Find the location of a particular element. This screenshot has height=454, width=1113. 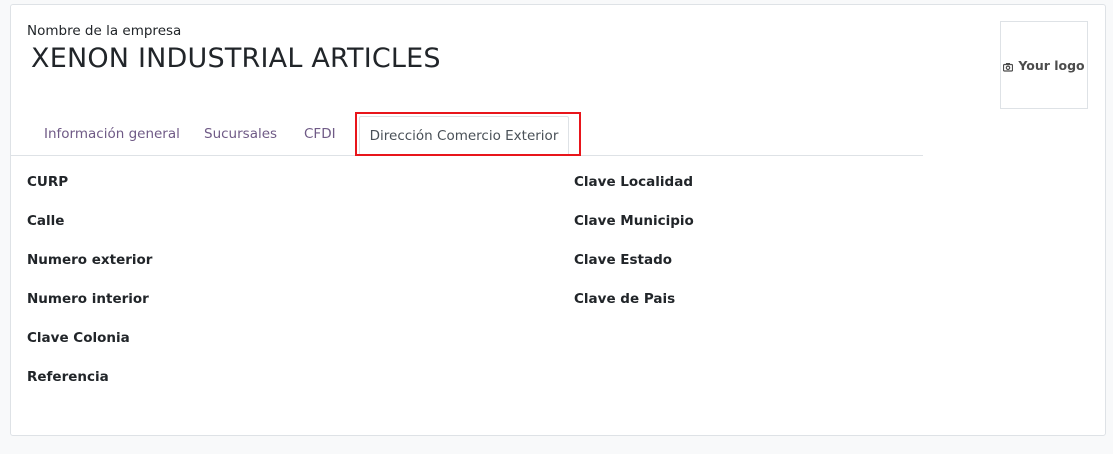

company-name-field: XENON INDUSTRIAL ARTICLES is located at coordinates (236, 58).